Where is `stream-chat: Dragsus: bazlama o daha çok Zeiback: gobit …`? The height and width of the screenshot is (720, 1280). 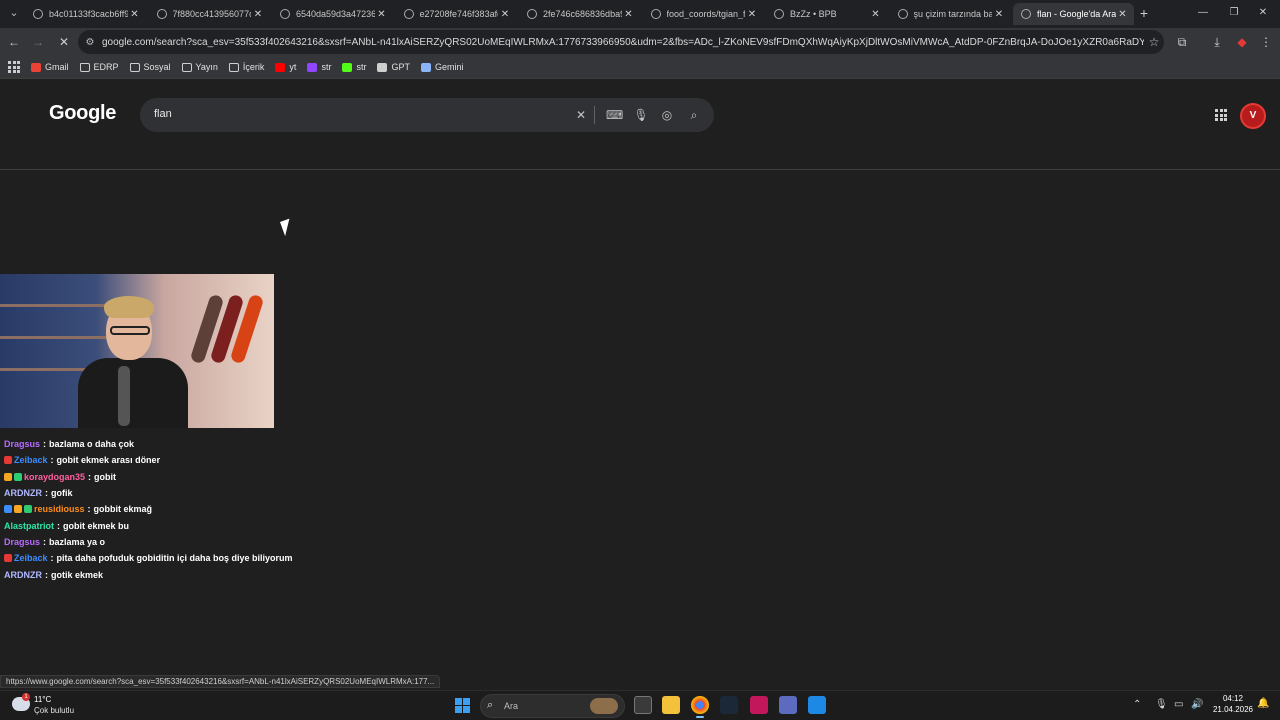 stream-chat: Dragsus: bazlama o daha çok Zeiback: gobit … is located at coordinates (204, 509).